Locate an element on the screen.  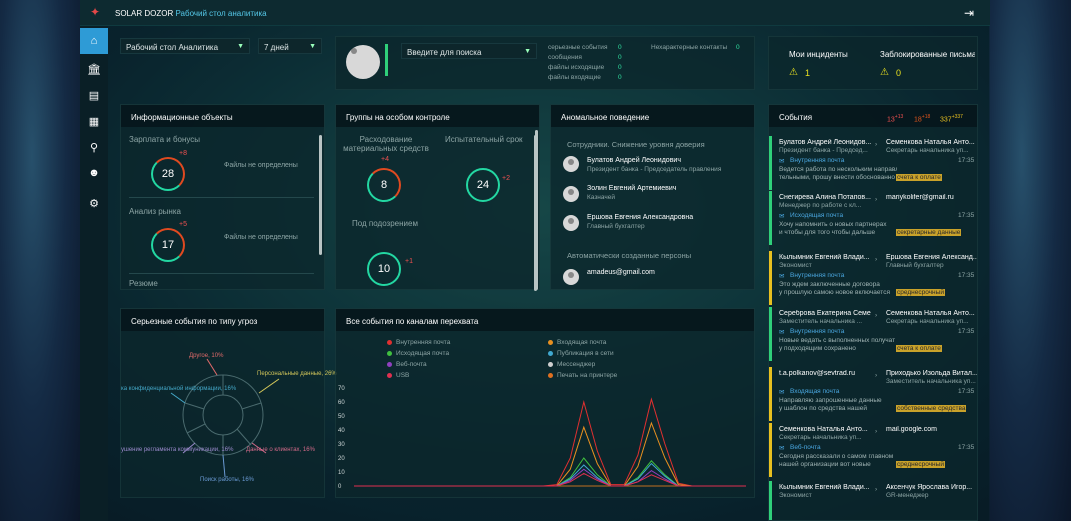
calendar-icon: ▦ is located at coordinates (94, 121).